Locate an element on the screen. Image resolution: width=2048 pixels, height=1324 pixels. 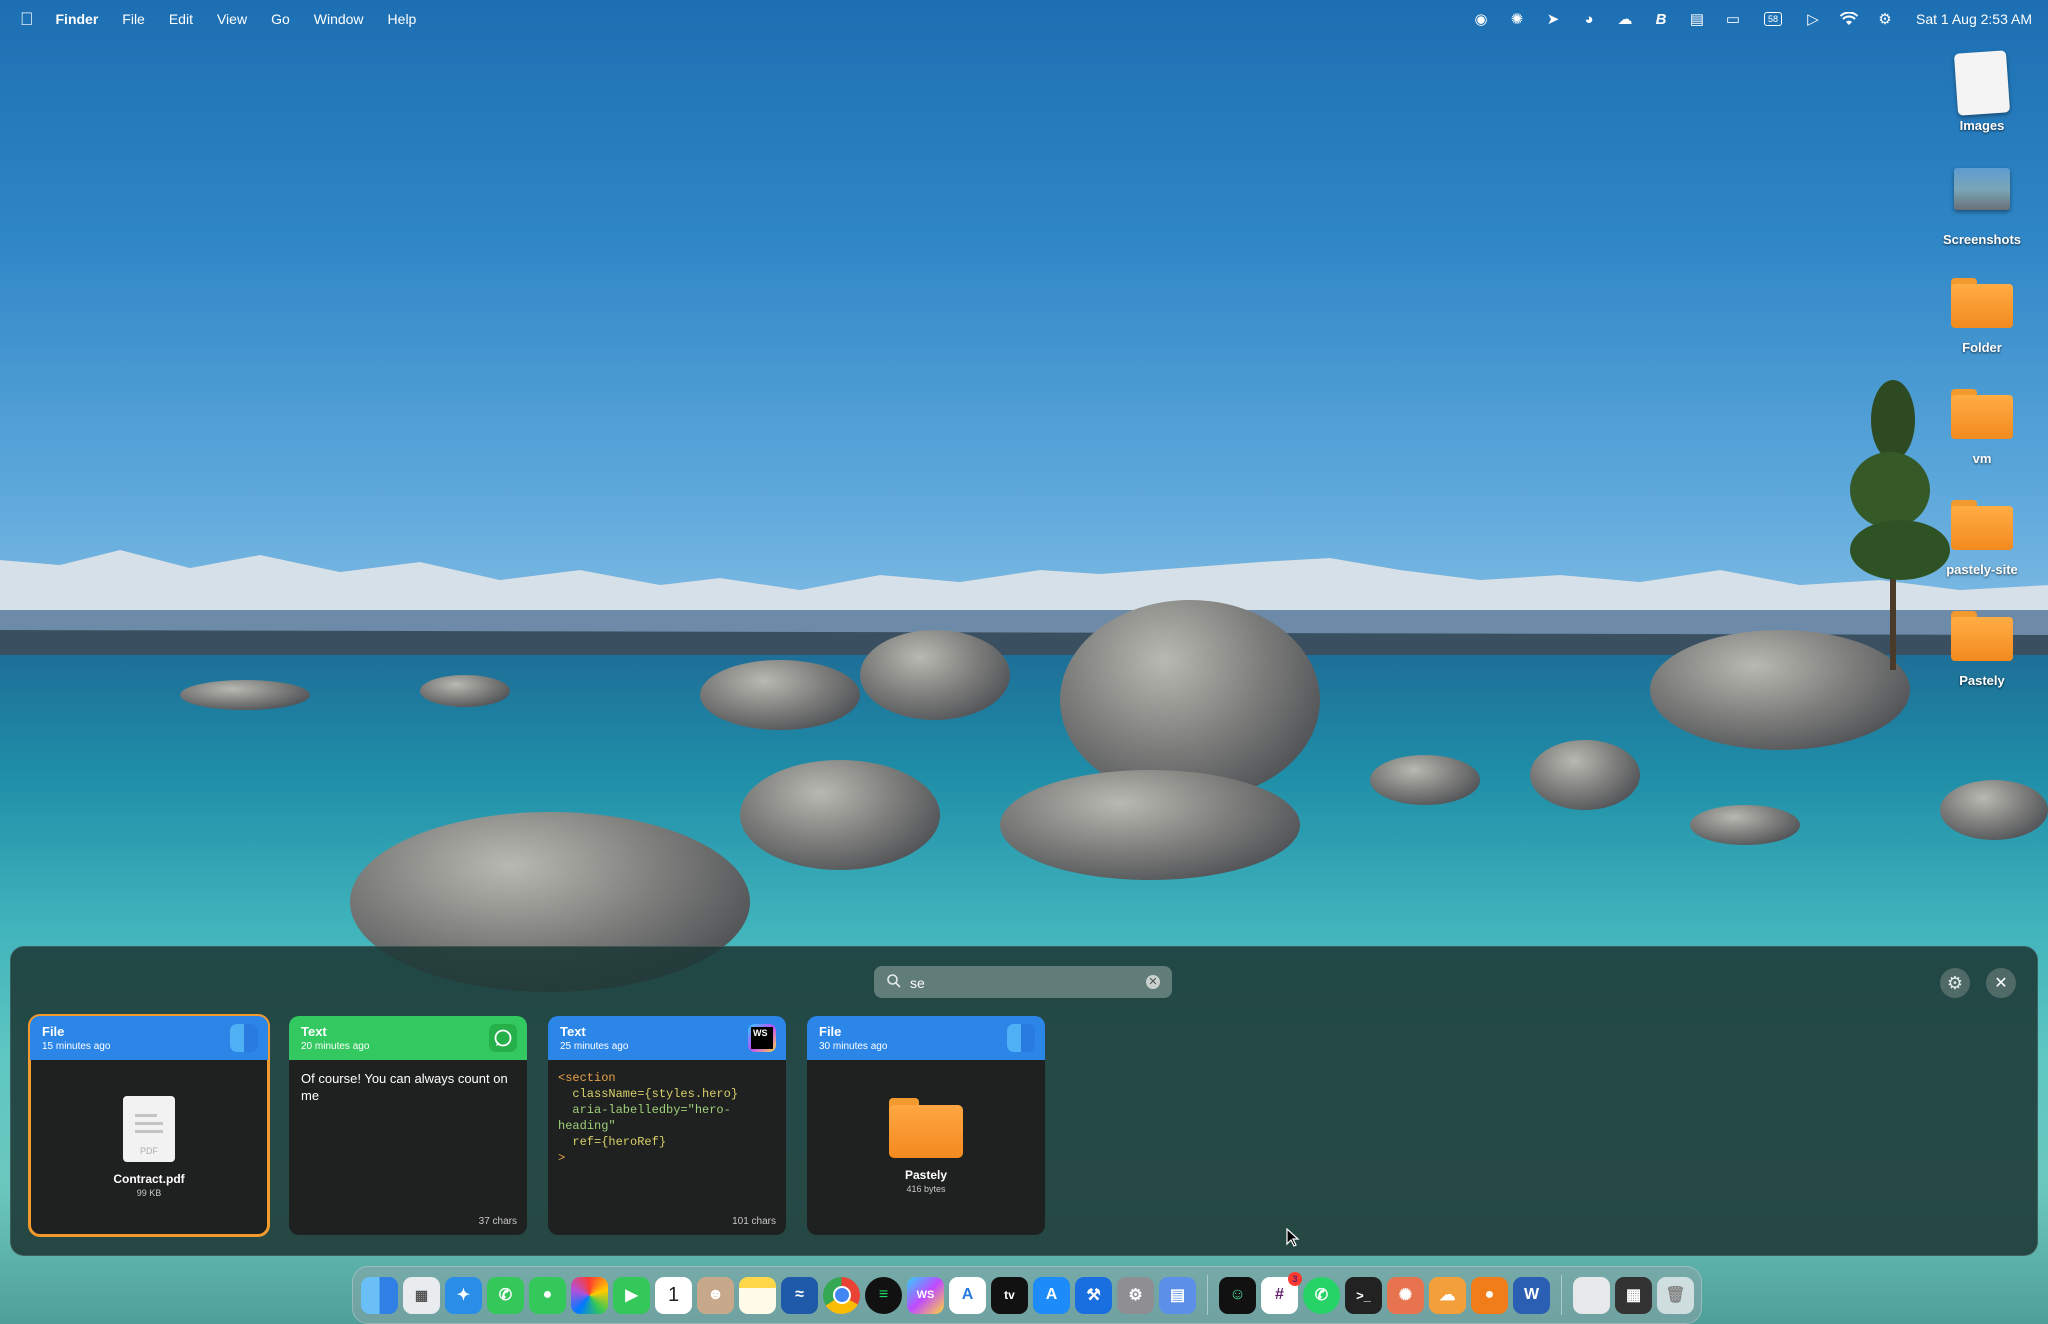
textedit-icon: A is located at coordinates (967, 1295).